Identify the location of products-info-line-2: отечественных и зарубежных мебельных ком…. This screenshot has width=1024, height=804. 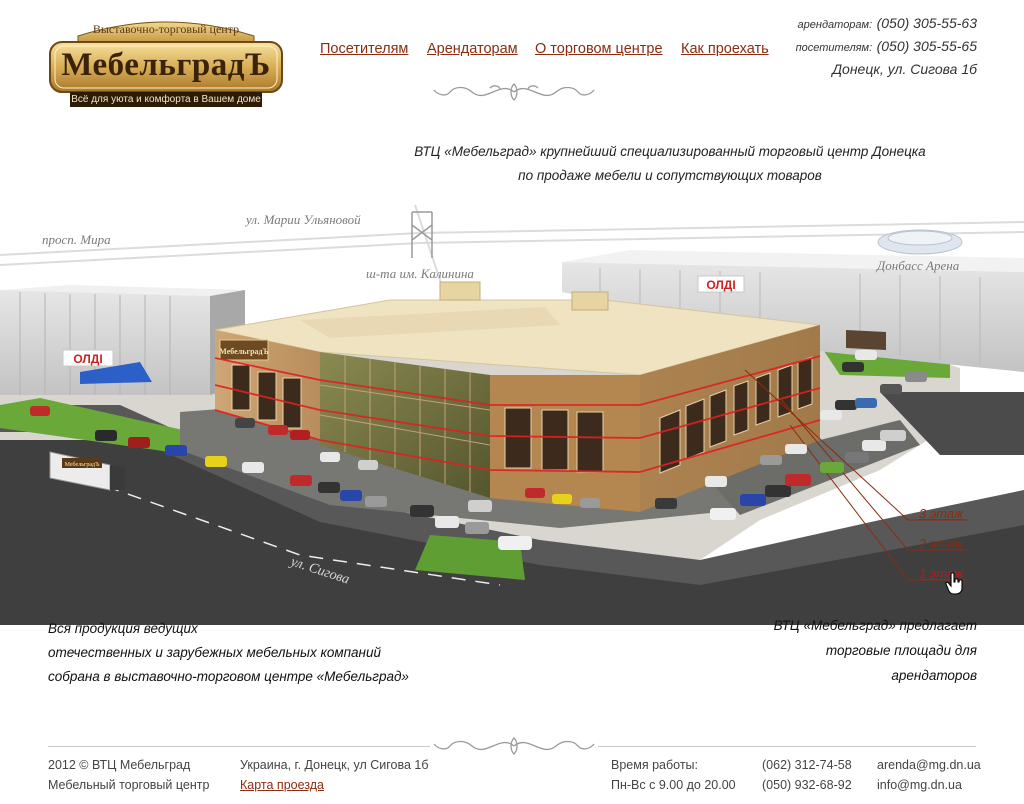
(215, 652).